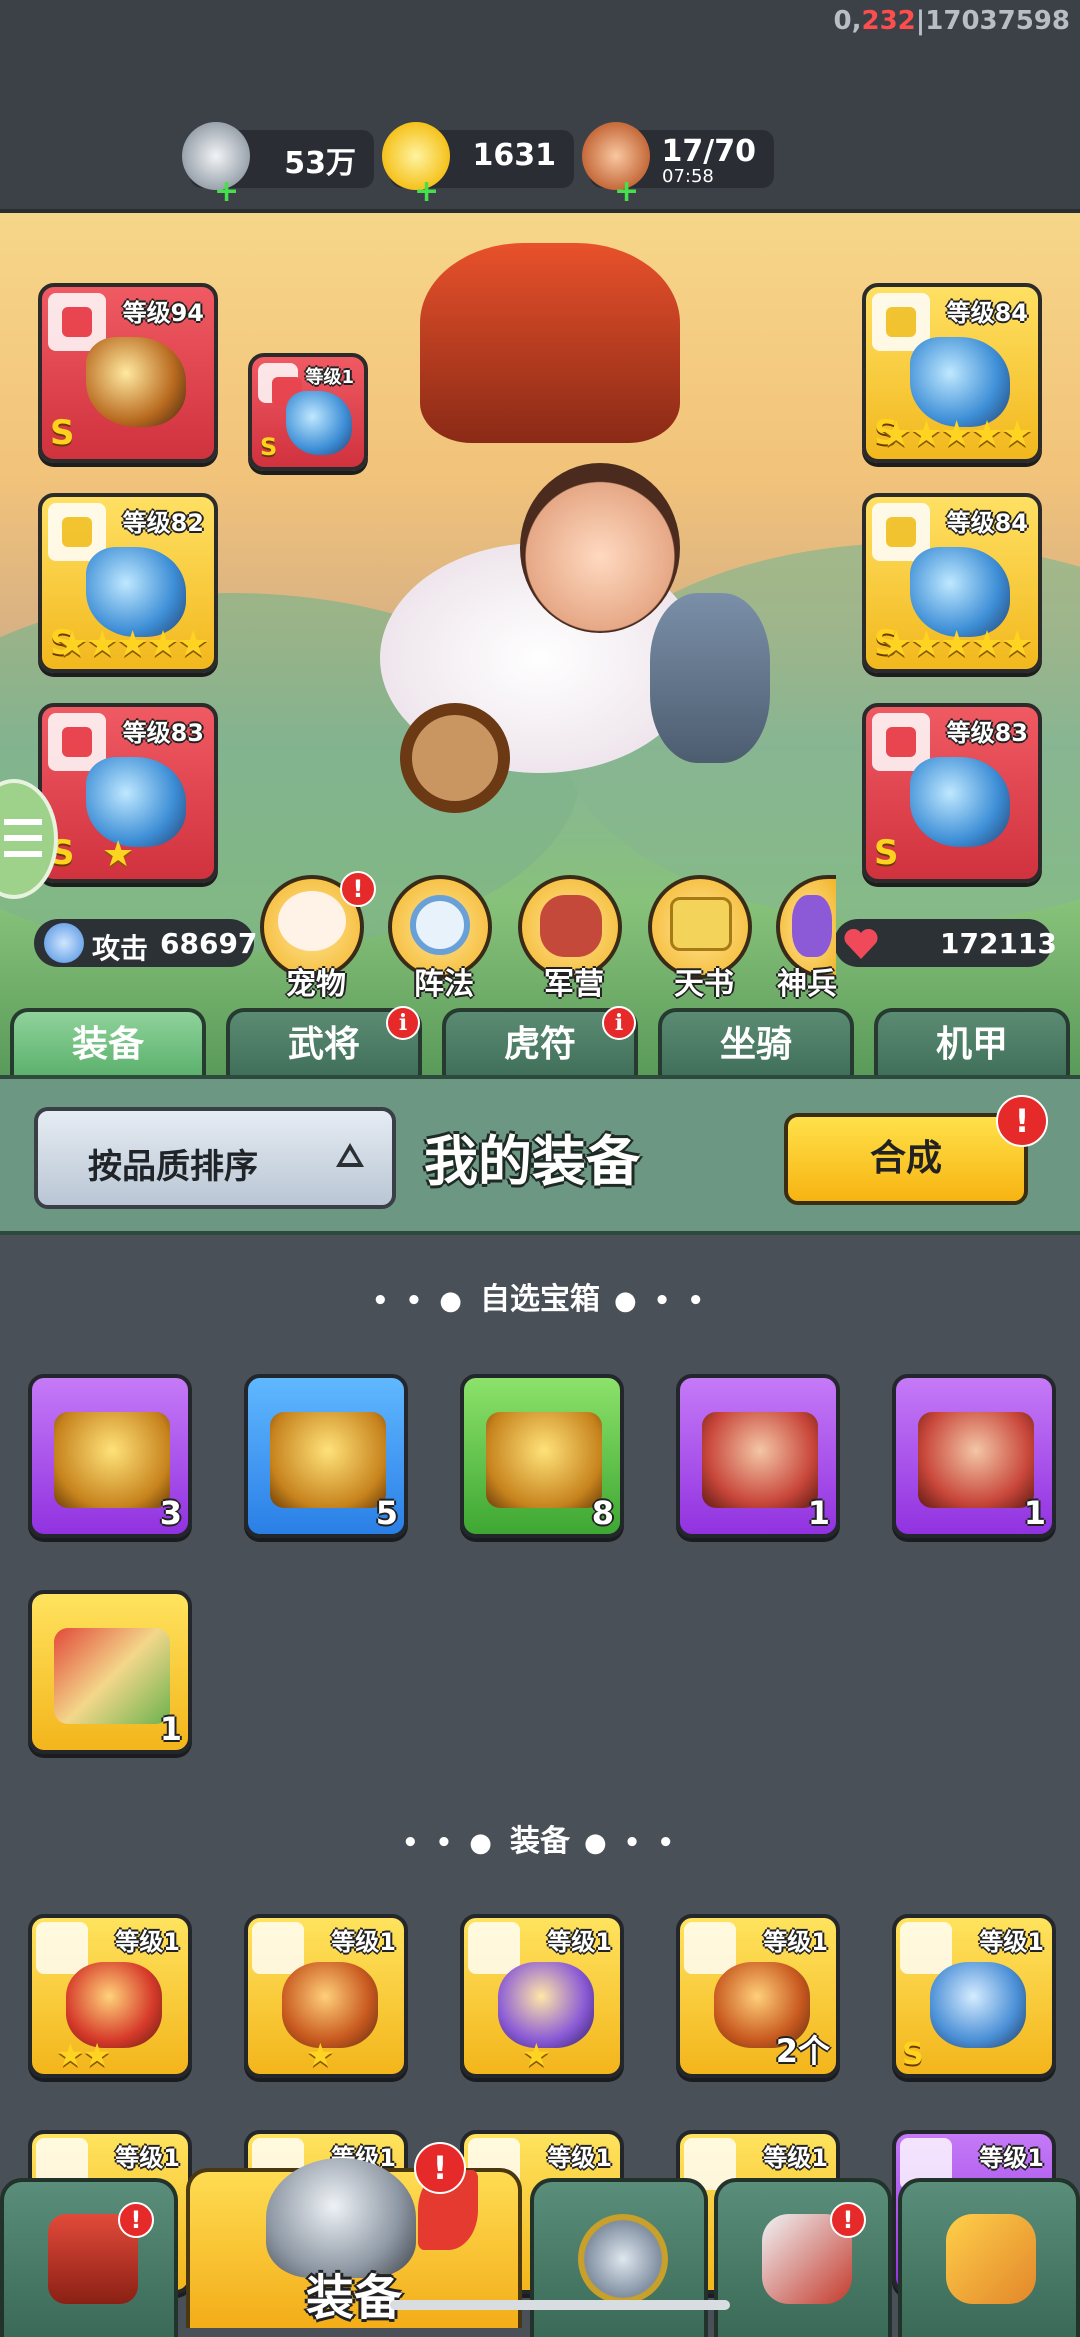  I want to click on equipped-helmet-slot: 等级83 S ★, so click(128, 793).